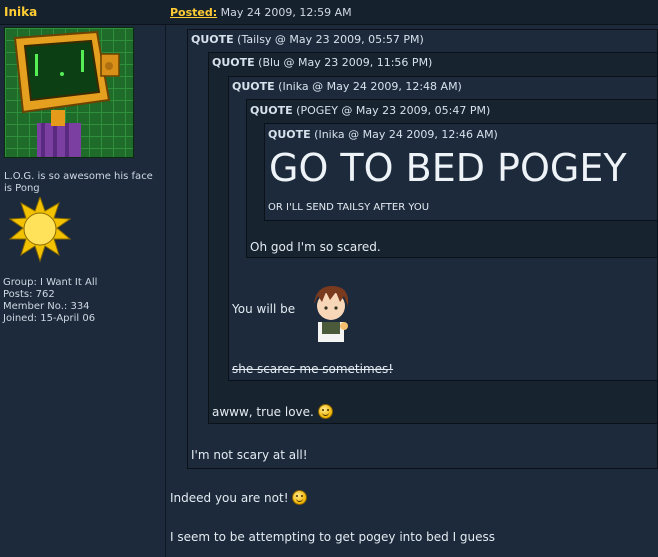  Describe the element at coordinates (50, 282) in the screenshot. I see `author-group: Group: I Want It All` at that location.